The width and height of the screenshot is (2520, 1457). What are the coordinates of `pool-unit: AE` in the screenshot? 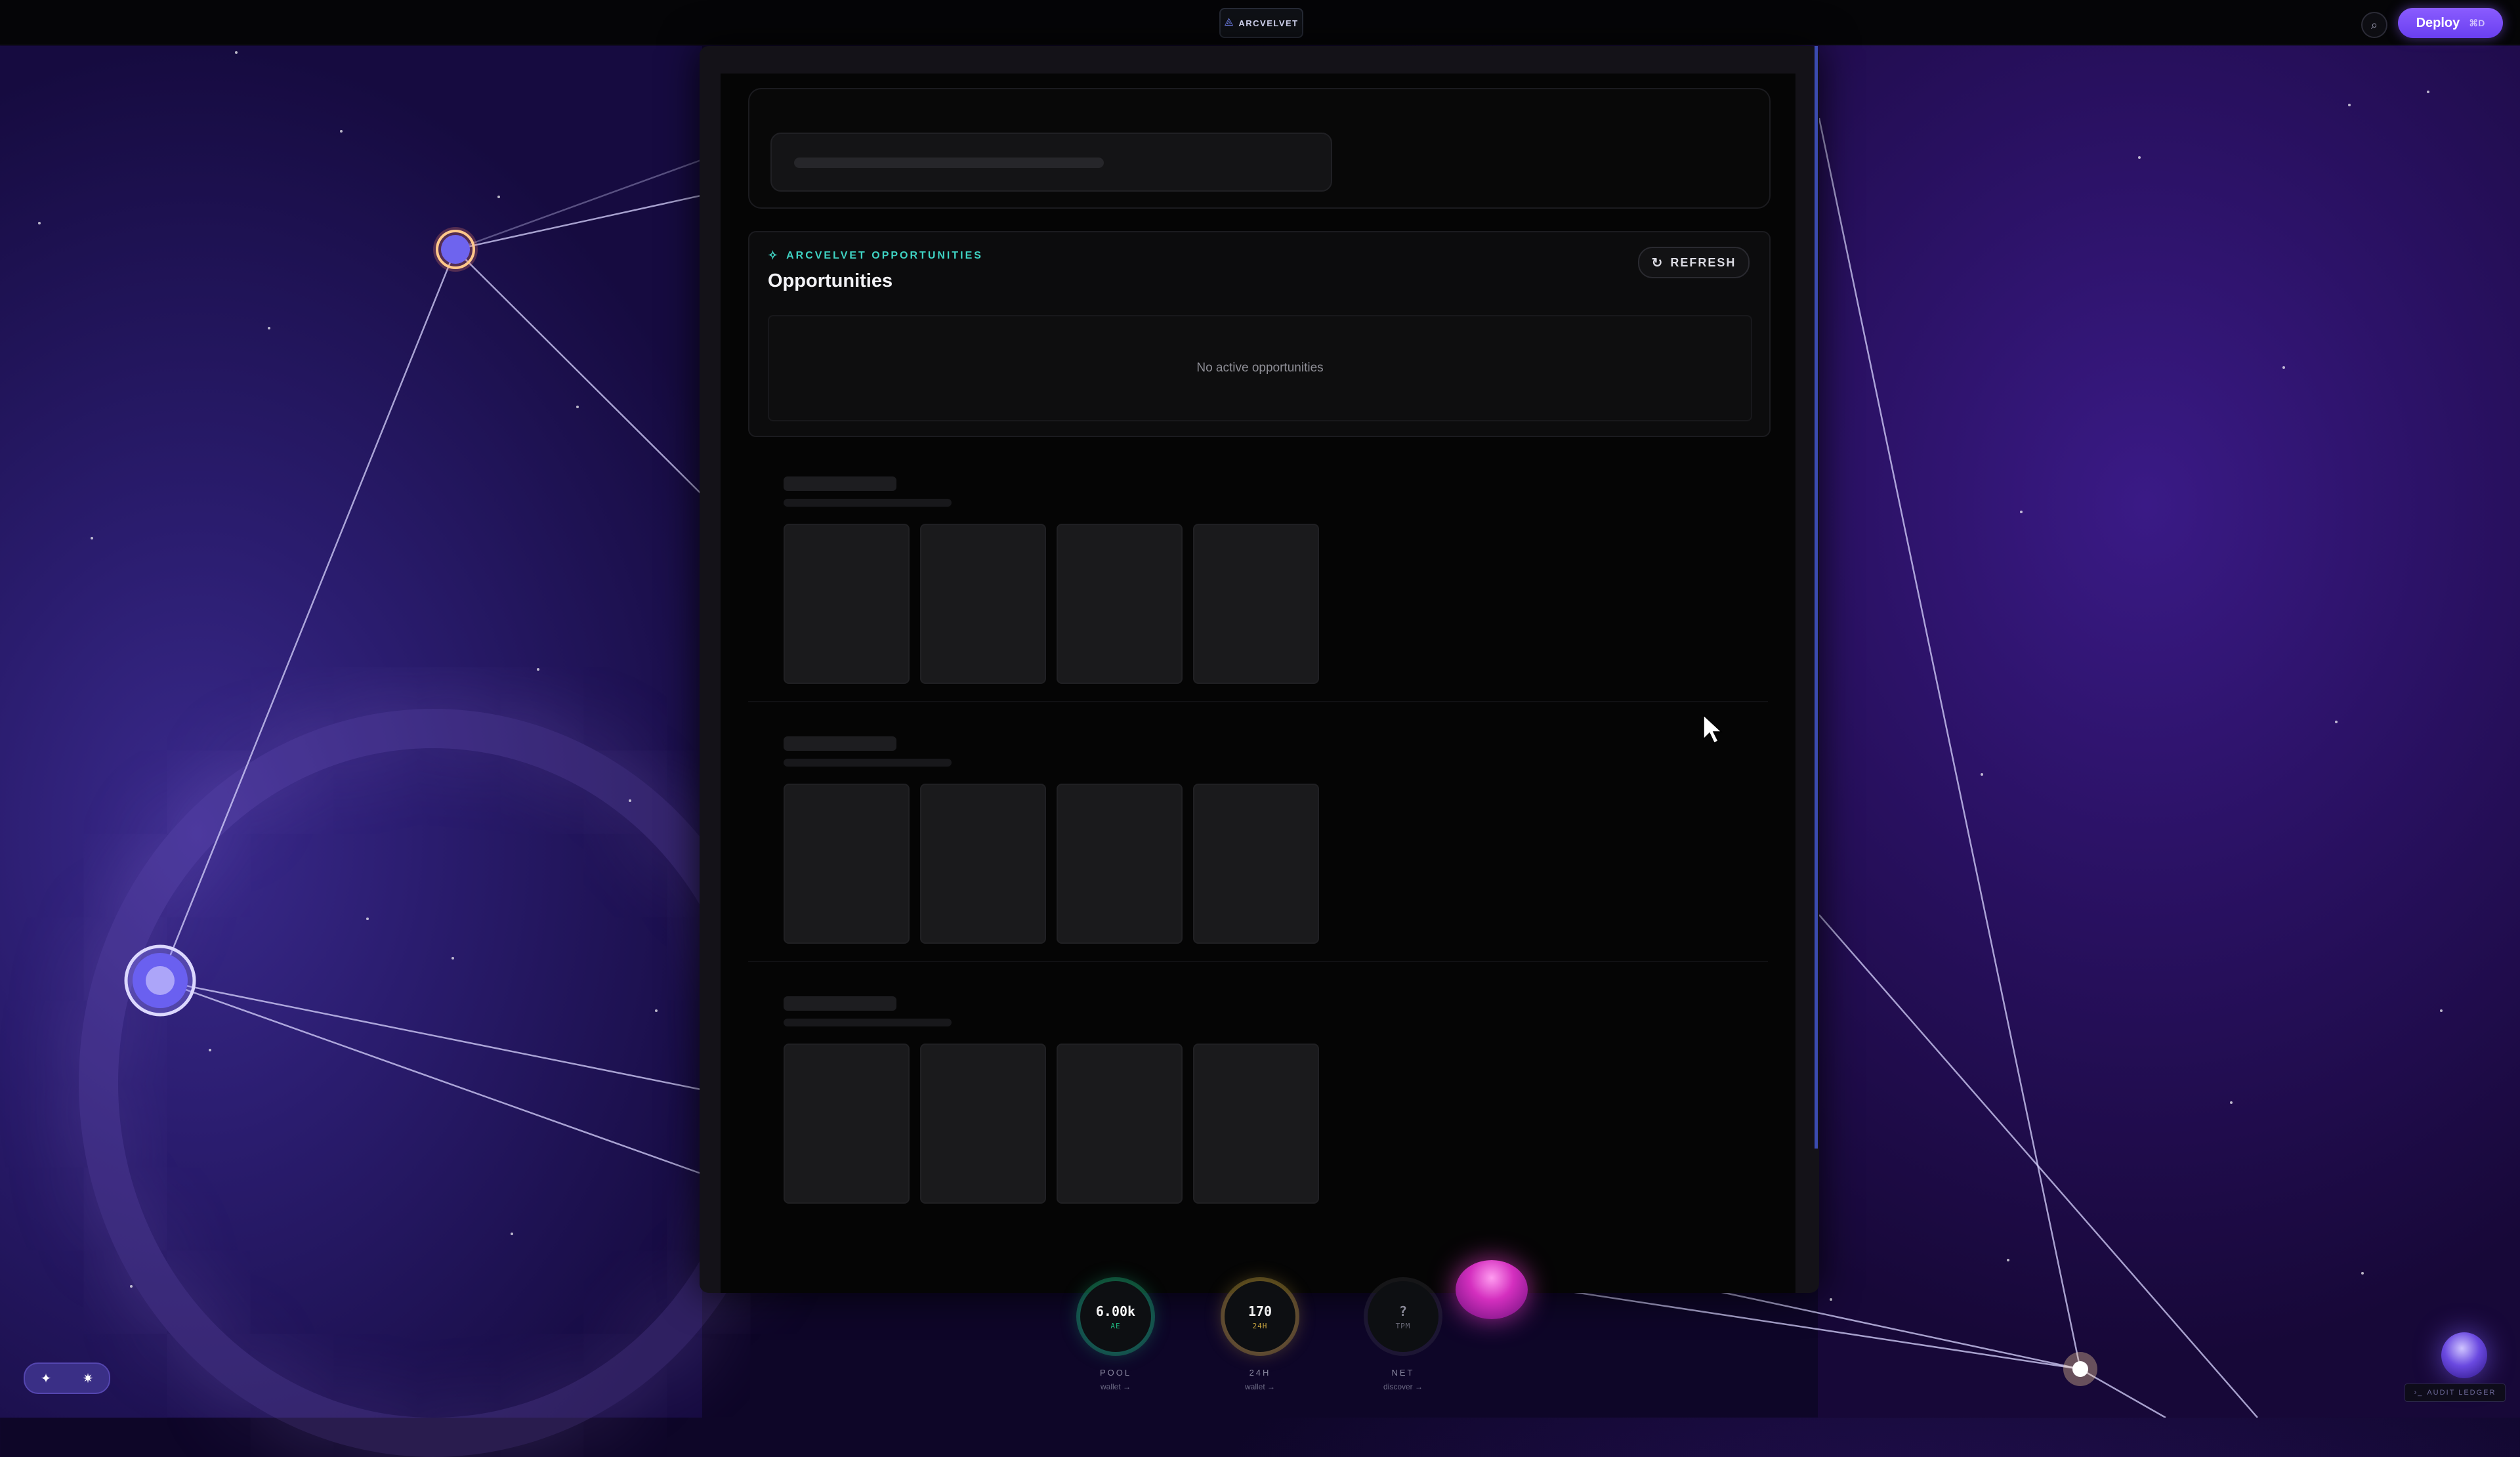 It's located at (1115, 1325).